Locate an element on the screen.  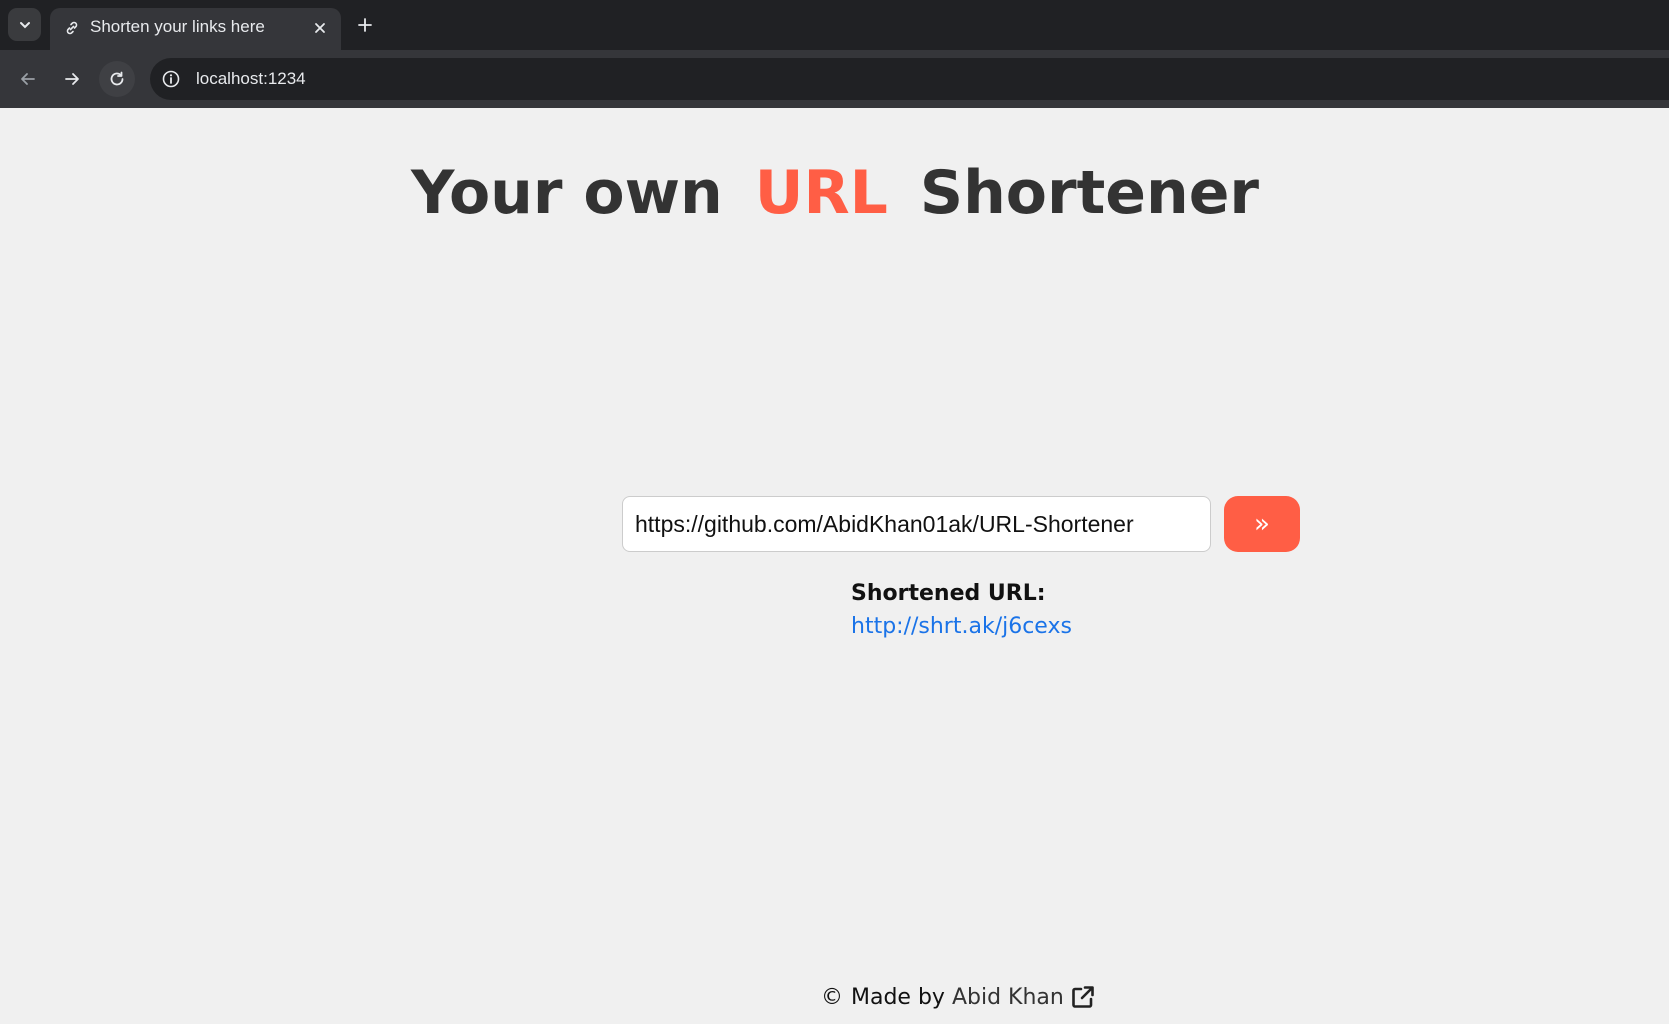
result-label: Shortened URL: is located at coordinates (948, 593).